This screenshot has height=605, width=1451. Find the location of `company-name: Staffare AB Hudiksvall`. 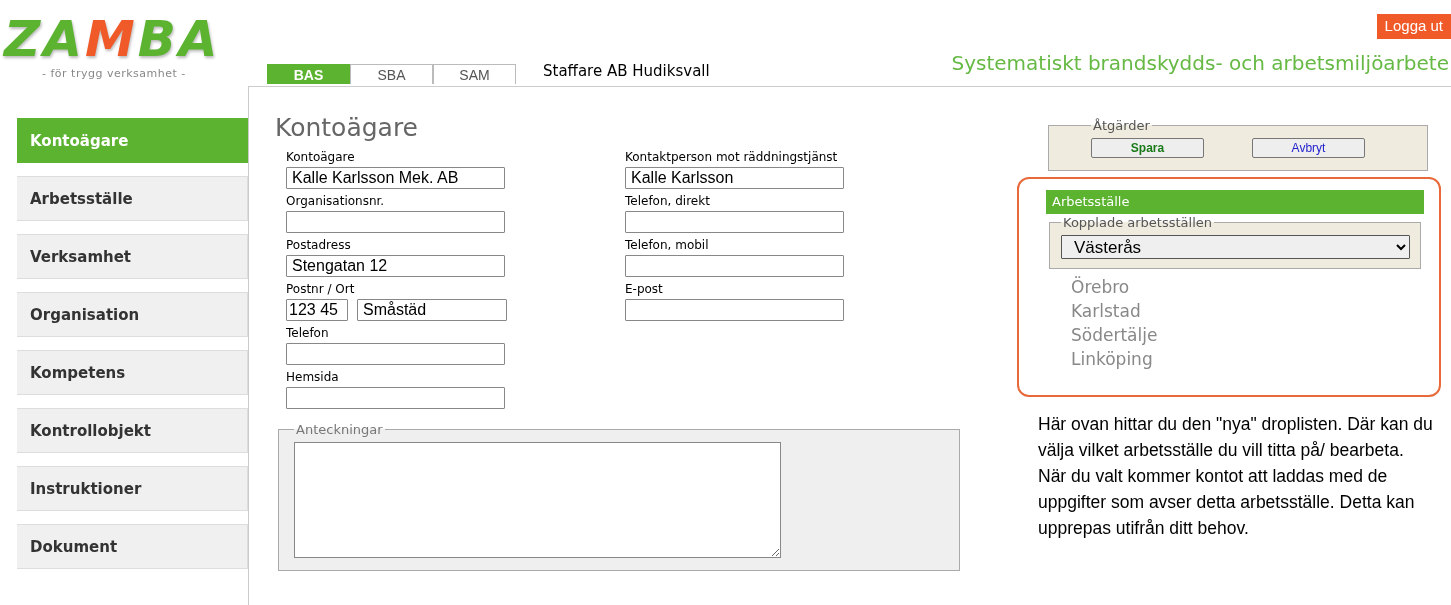

company-name: Staffare AB Hudiksvall is located at coordinates (626, 71).